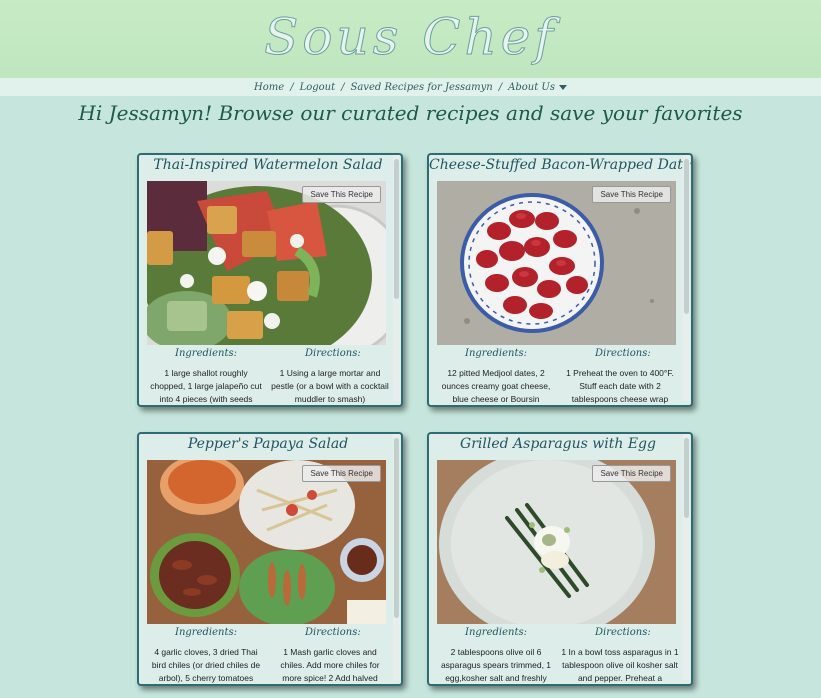 The width and height of the screenshot is (821, 698). Describe the element at coordinates (269, 87) in the screenshot. I see `nav-home-link: Home` at that location.